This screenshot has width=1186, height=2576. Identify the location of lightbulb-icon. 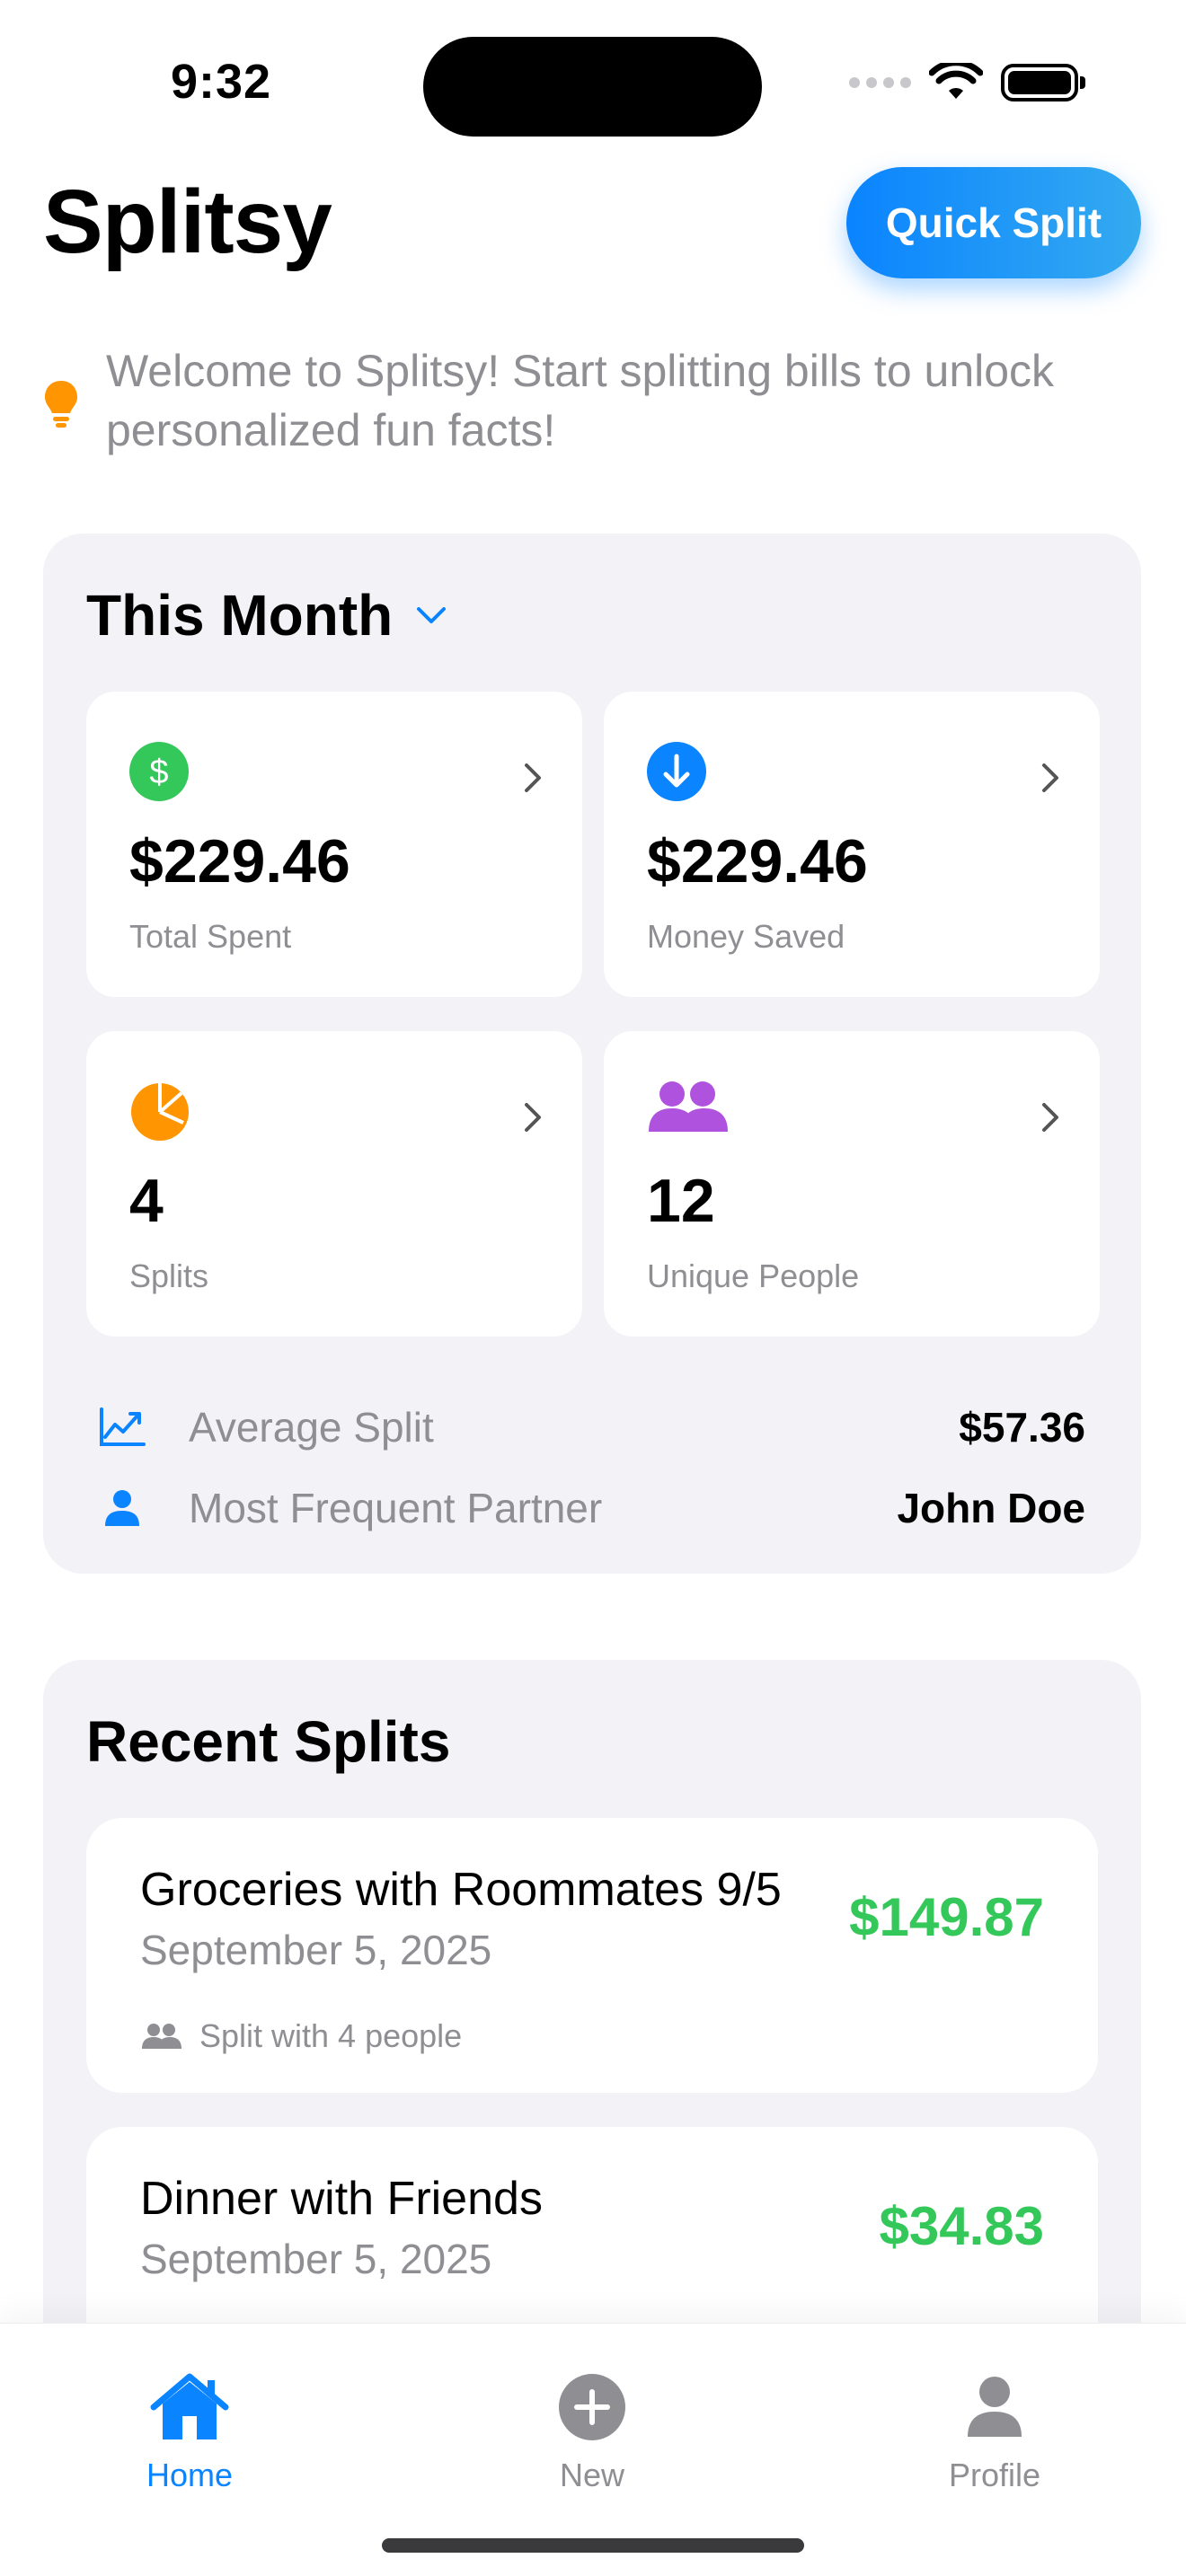
(61, 404).